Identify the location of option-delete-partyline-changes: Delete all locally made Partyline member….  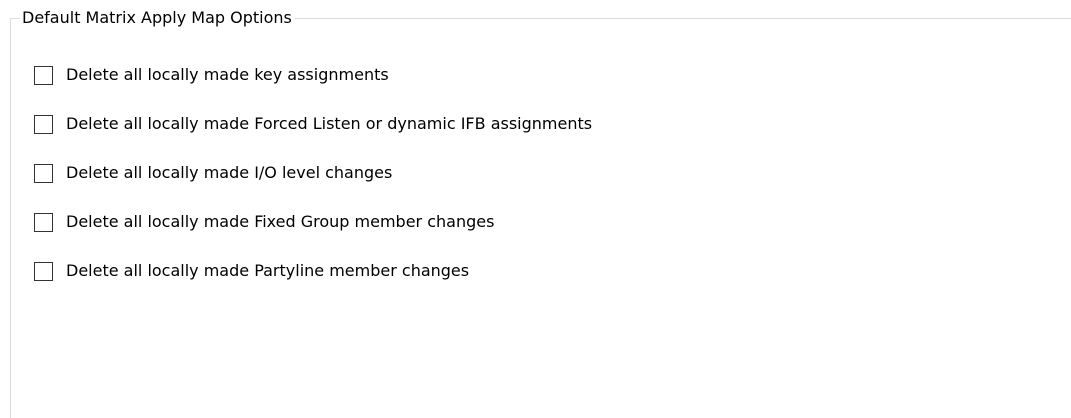
(313, 285).